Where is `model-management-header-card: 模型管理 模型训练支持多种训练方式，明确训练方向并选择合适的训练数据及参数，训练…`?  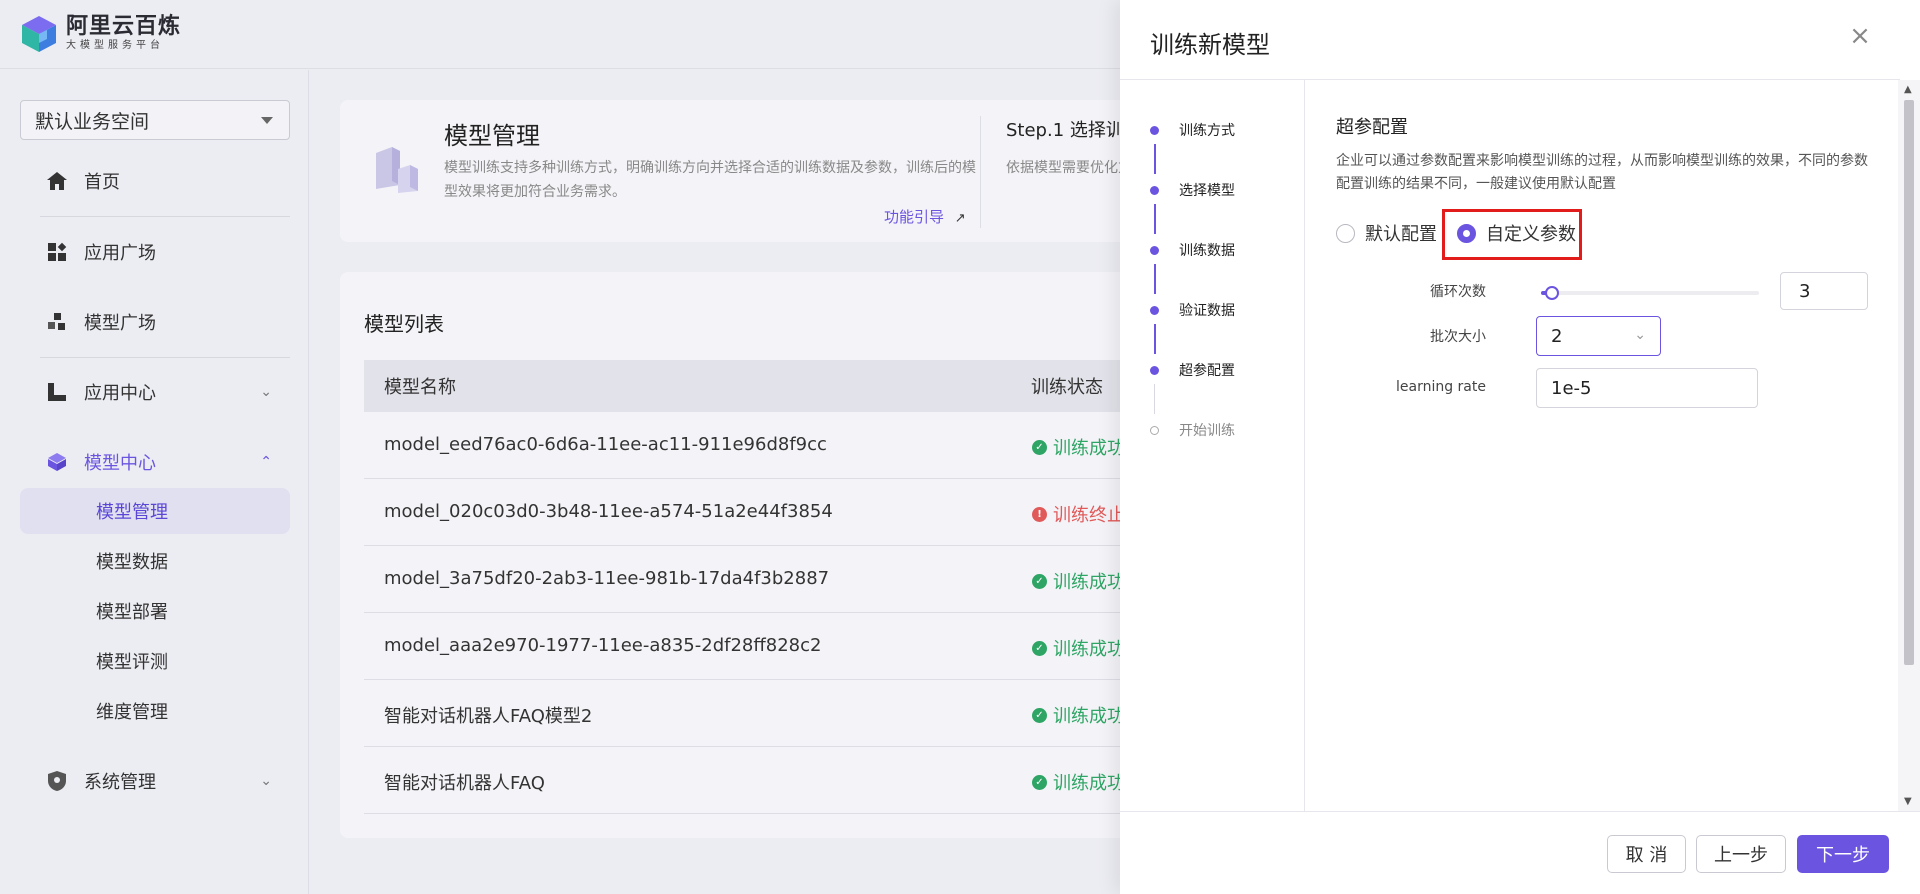
model-management-header-card: 模型管理 模型训练支持多种训练方式，明确训练方向并选择合适的训练数据及参数，训练… is located at coordinates (741, 171).